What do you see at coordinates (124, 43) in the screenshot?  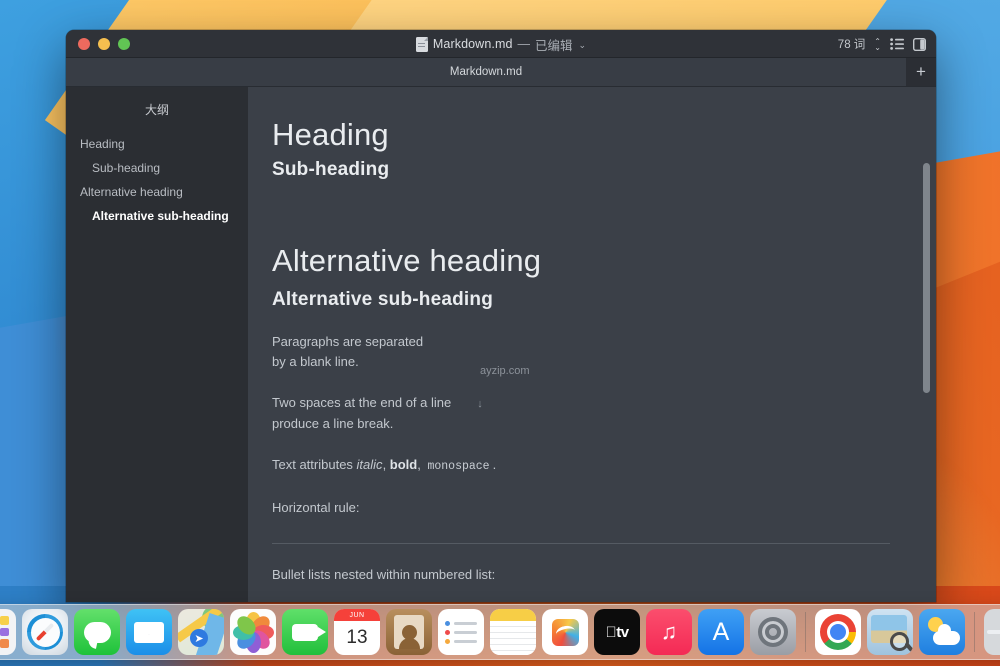 I see `zoom-button` at bounding box center [124, 43].